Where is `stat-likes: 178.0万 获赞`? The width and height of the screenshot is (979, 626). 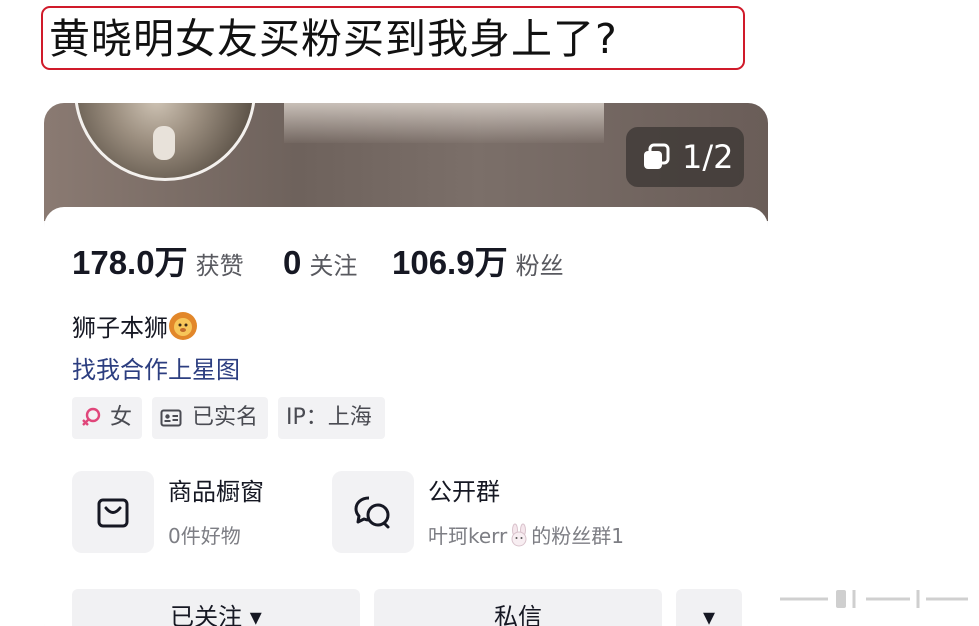
stat-likes: 178.0万 获赞 is located at coordinates (158, 263).